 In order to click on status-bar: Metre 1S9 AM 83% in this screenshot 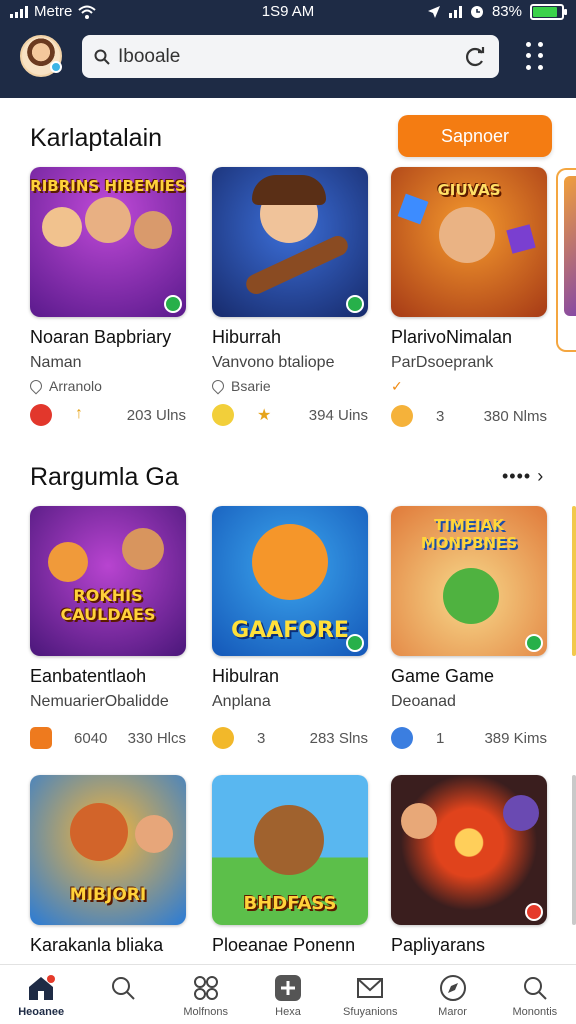, I will do `click(288, 13)`.